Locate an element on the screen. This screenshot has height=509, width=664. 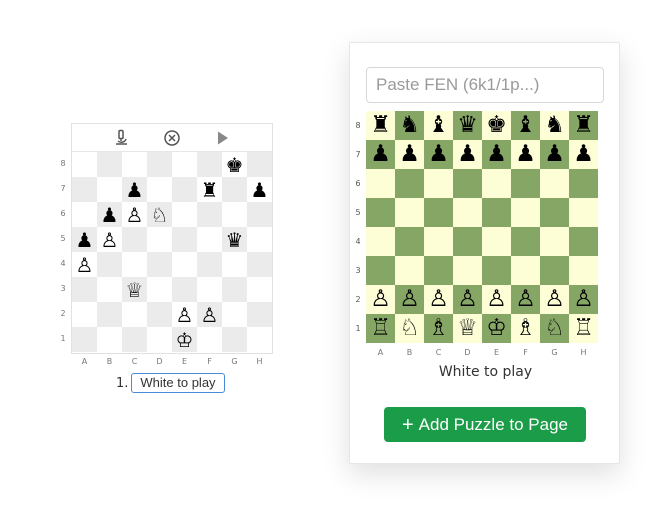
editor-square-h4 is located at coordinates (583, 241).